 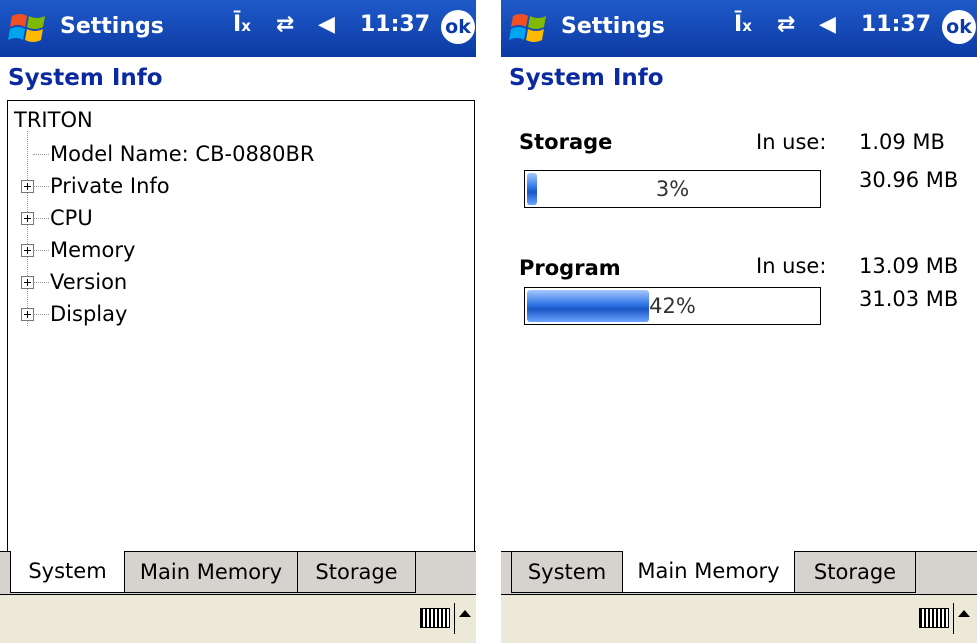 I want to click on tree-root: TRITON, so click(x=53, y=120).